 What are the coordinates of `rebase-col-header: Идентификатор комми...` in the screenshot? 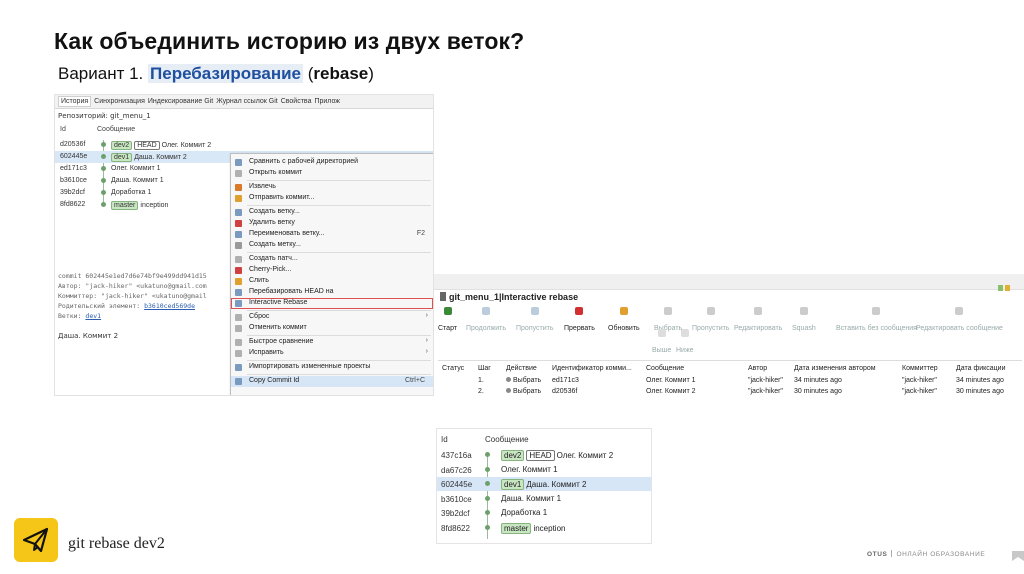 It's located at (592, 368).